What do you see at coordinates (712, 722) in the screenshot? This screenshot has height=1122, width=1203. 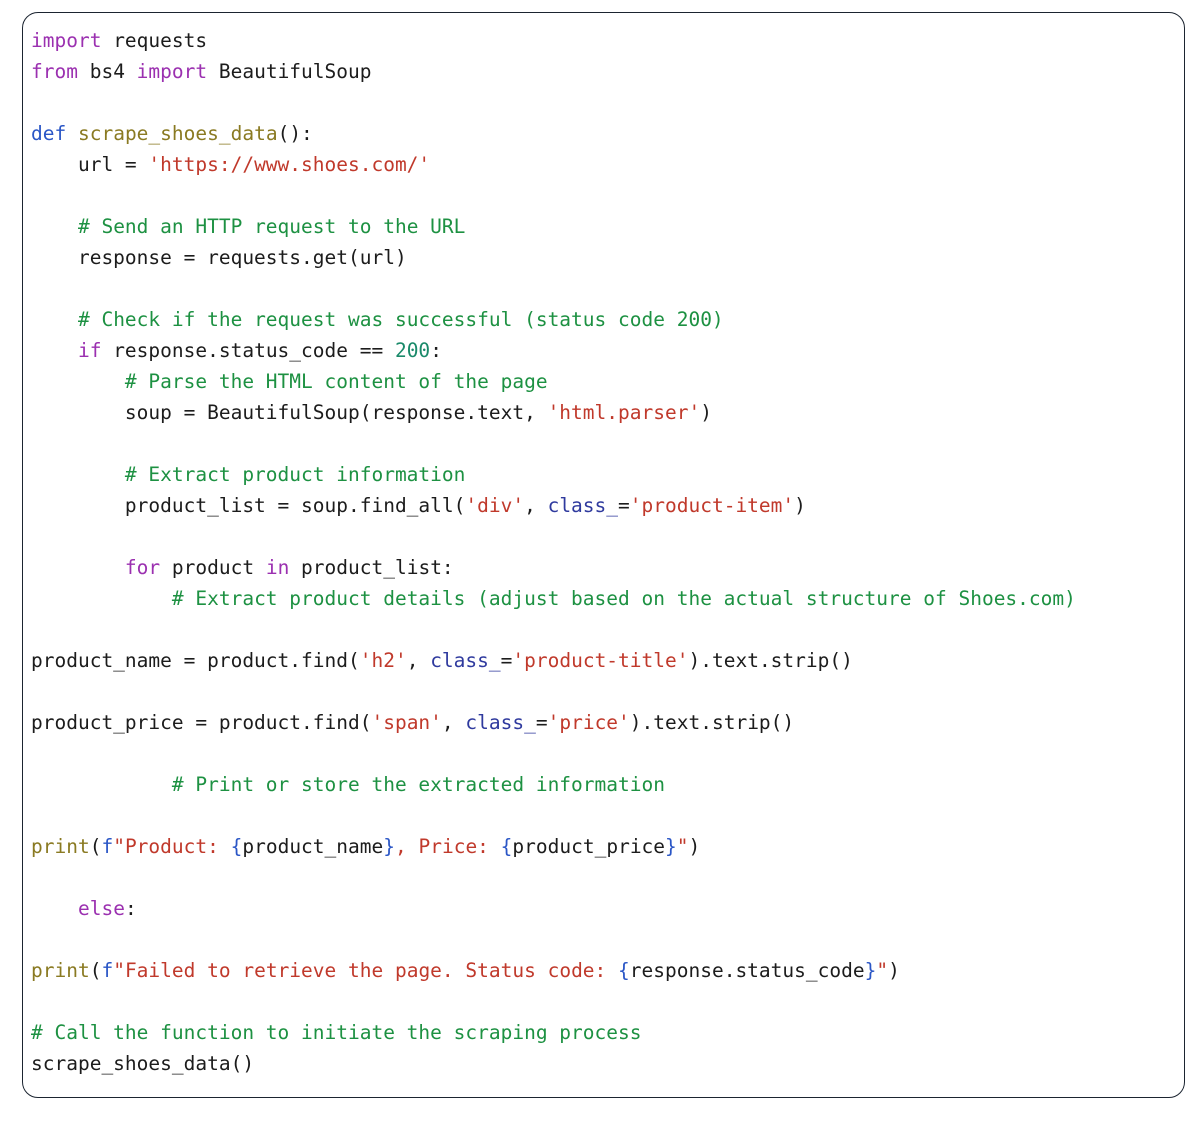 I see `code-token-plain: ).text.strip()` at bounding box center [712, 722].